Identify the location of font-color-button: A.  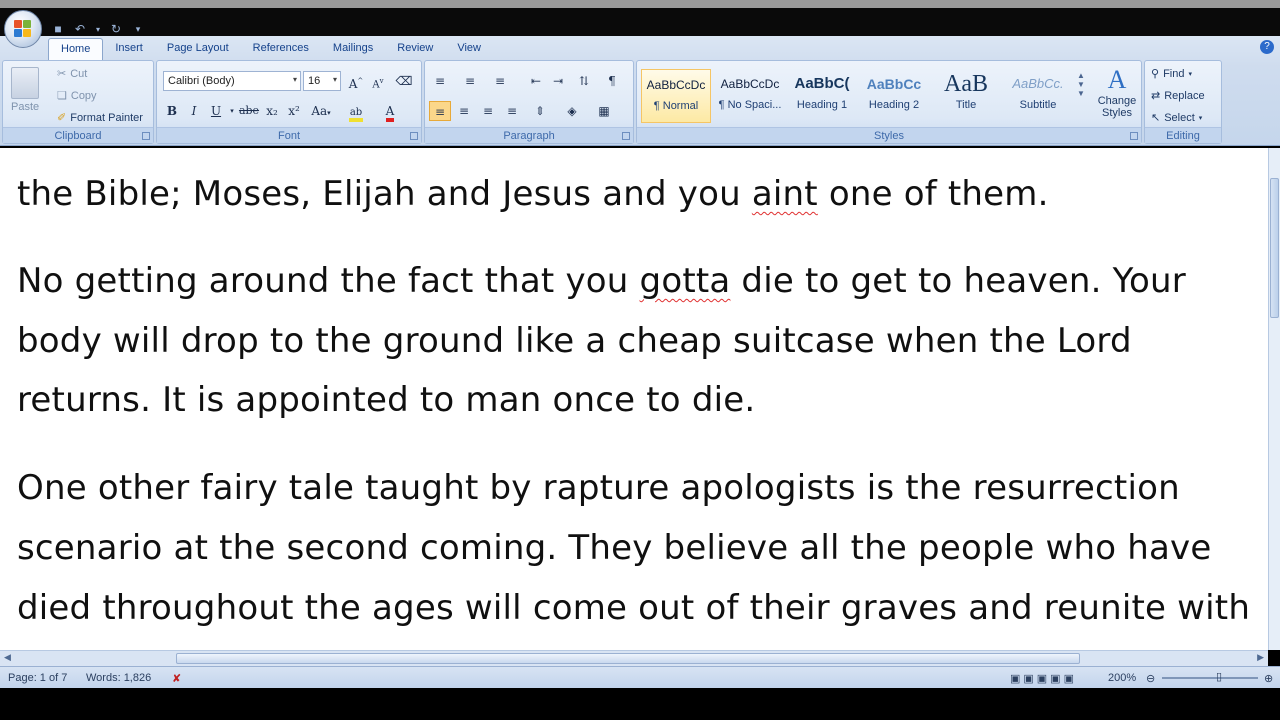
(390, 111).